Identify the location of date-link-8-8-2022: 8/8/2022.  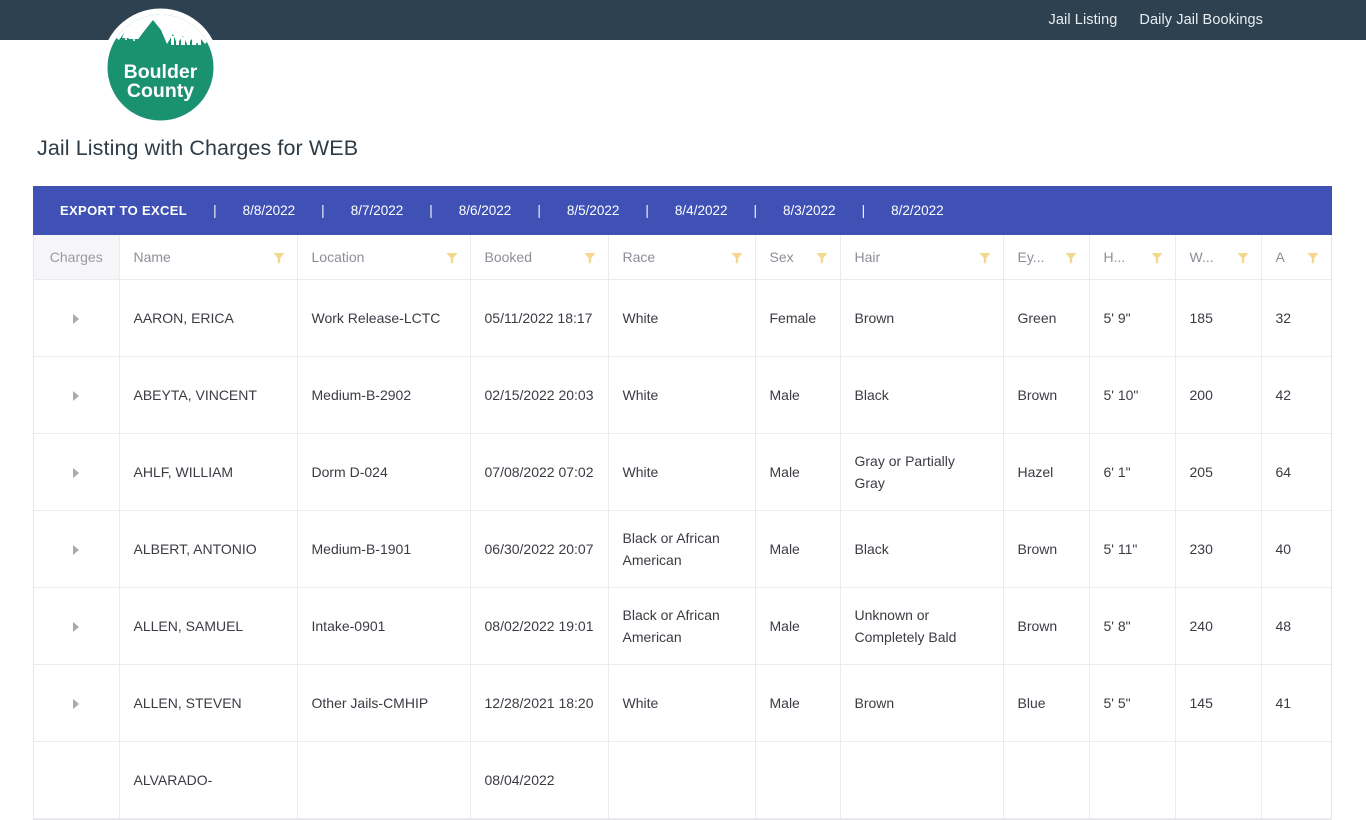
(269, 210).